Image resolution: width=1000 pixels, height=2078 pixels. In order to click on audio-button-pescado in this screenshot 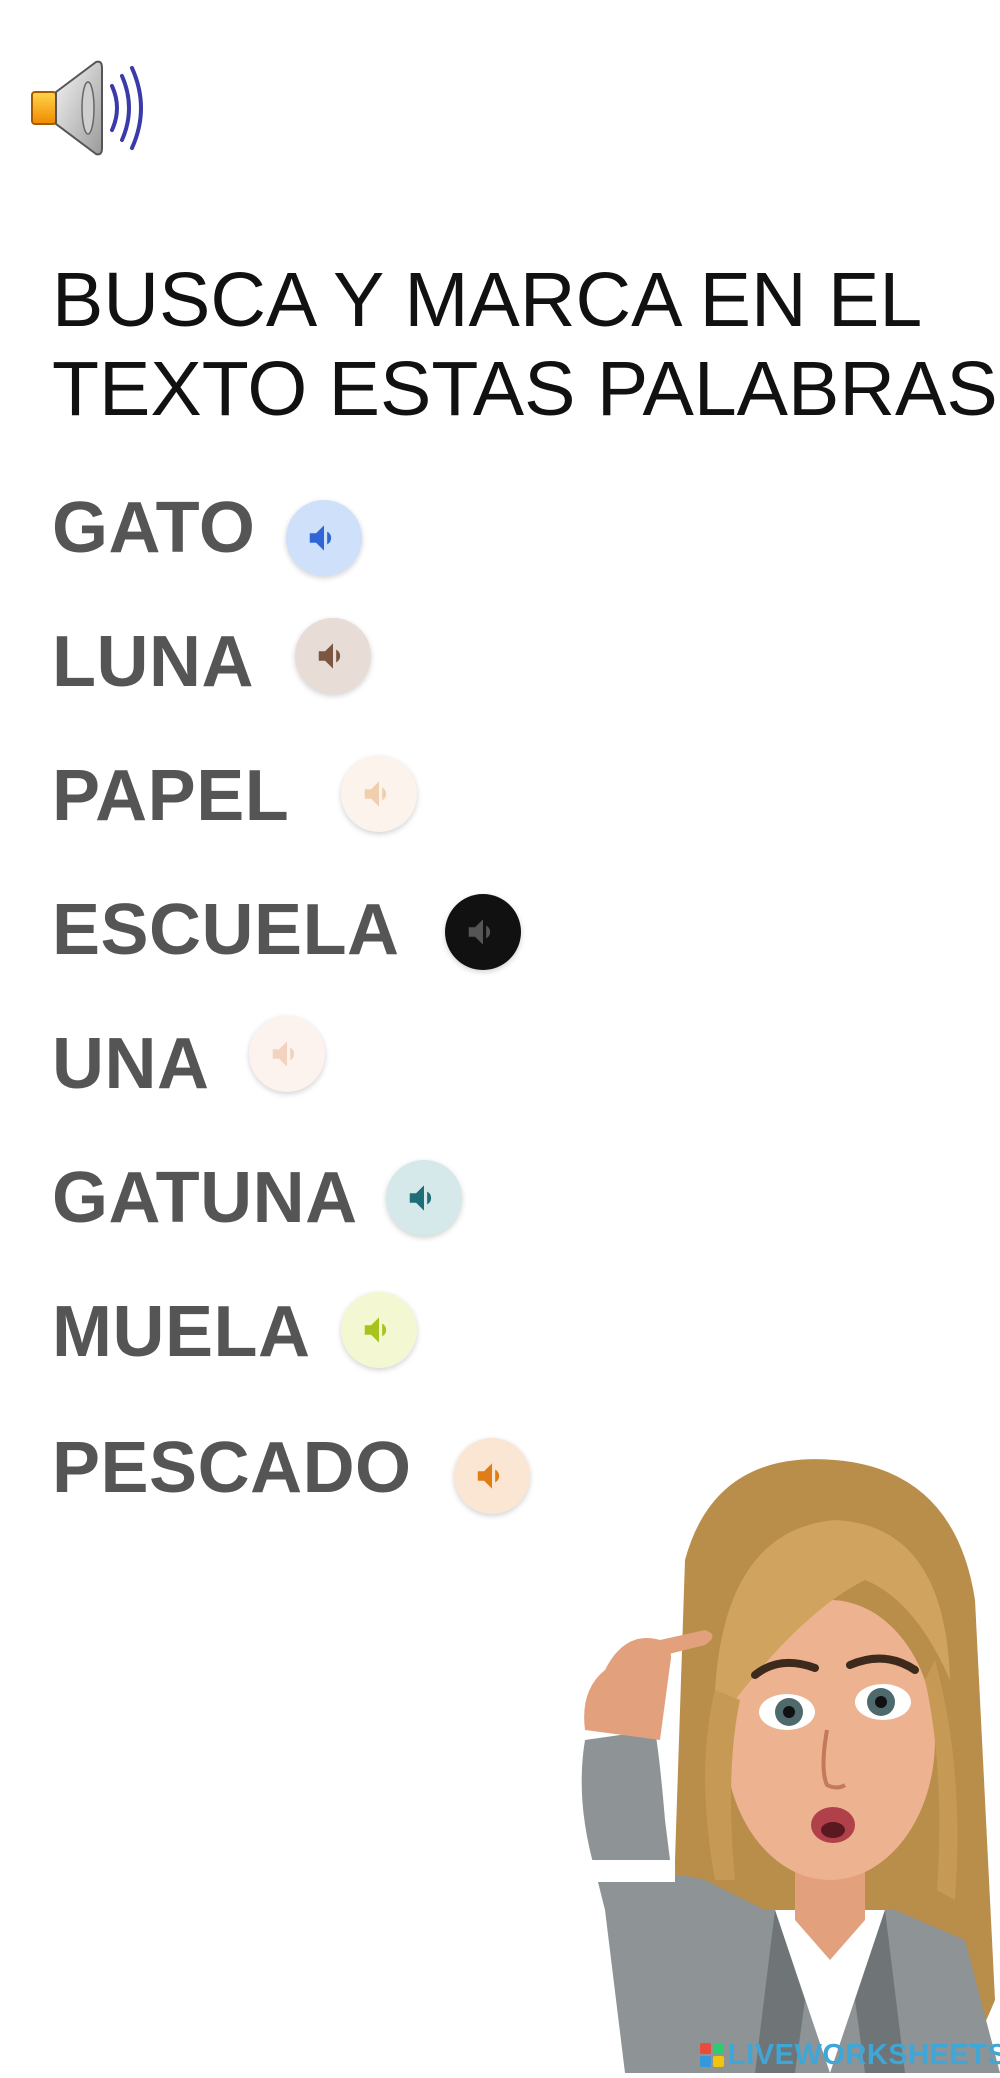, I will do `click(492, 1476)`.